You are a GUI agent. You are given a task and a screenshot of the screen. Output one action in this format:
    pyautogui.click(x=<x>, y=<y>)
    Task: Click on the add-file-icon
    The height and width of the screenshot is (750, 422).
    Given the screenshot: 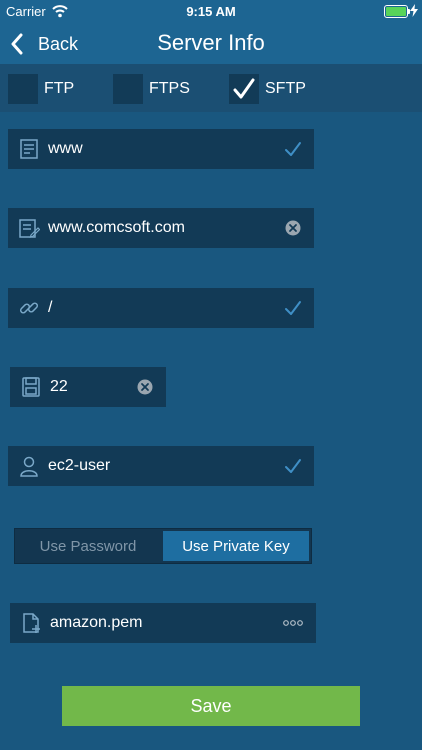 What is the action you would take?
    pyautogui.click(x=31, y=623)
    